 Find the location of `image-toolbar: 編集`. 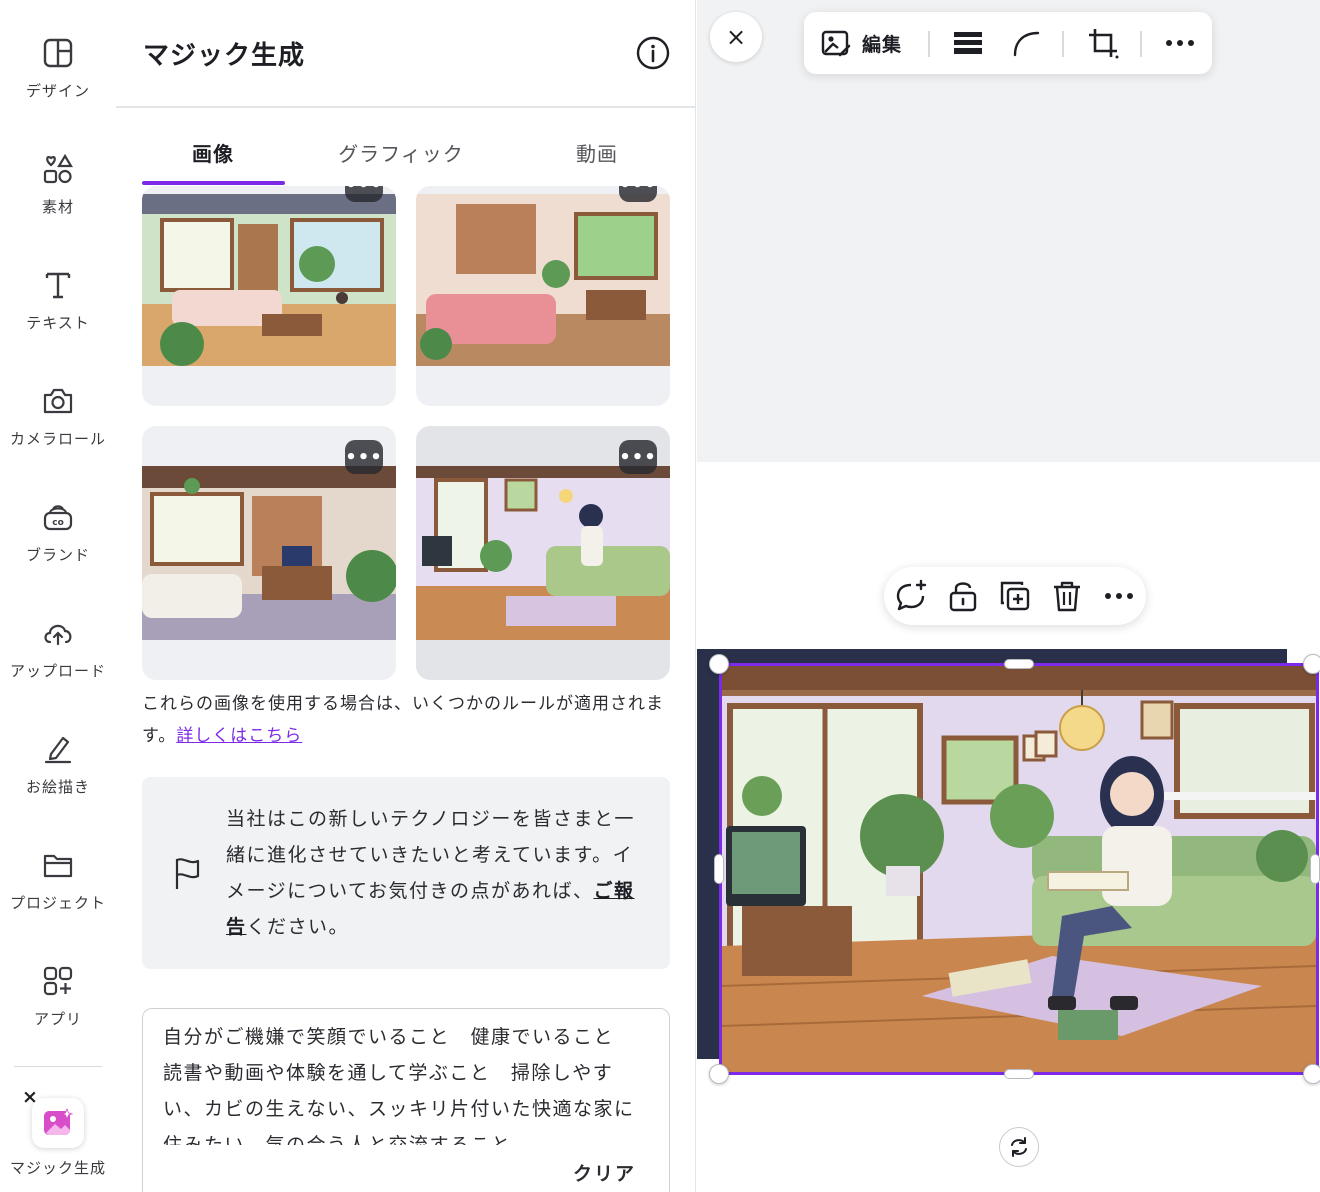

image-toolbar: 編集 is located at coordinates (1008, 43).